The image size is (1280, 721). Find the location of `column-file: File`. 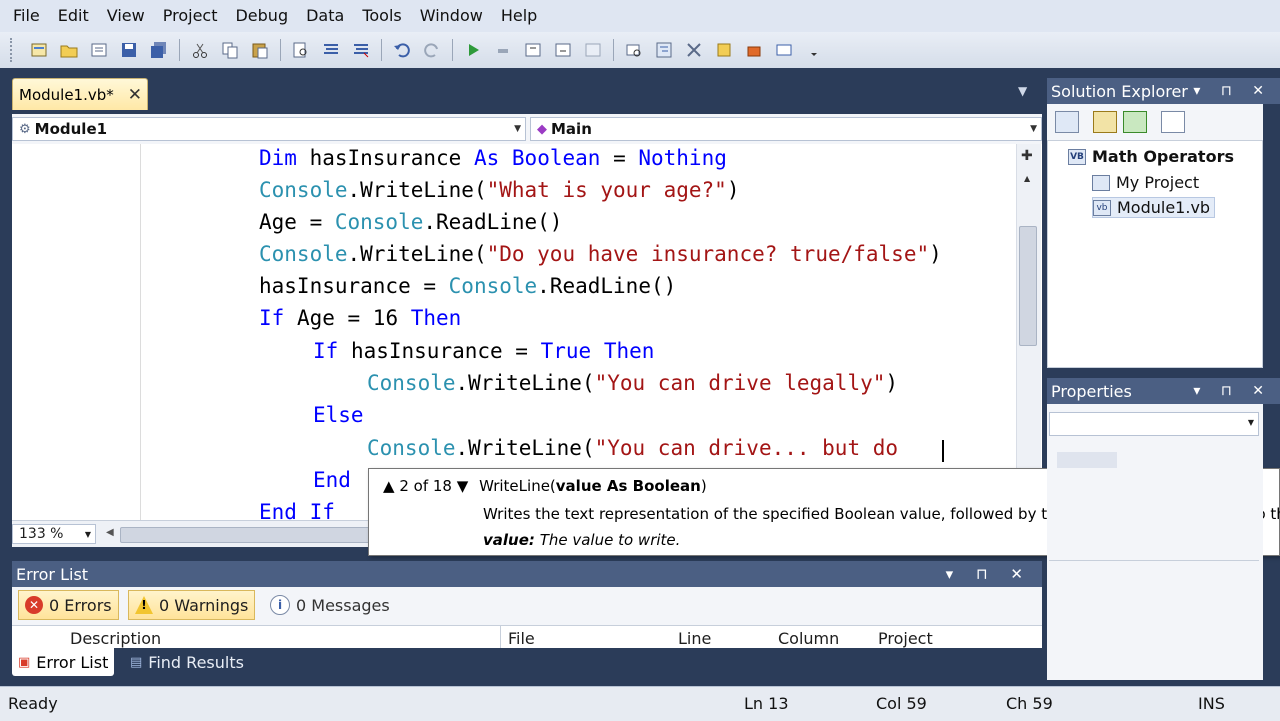

column-file: File is located at coordinates (521, 638).